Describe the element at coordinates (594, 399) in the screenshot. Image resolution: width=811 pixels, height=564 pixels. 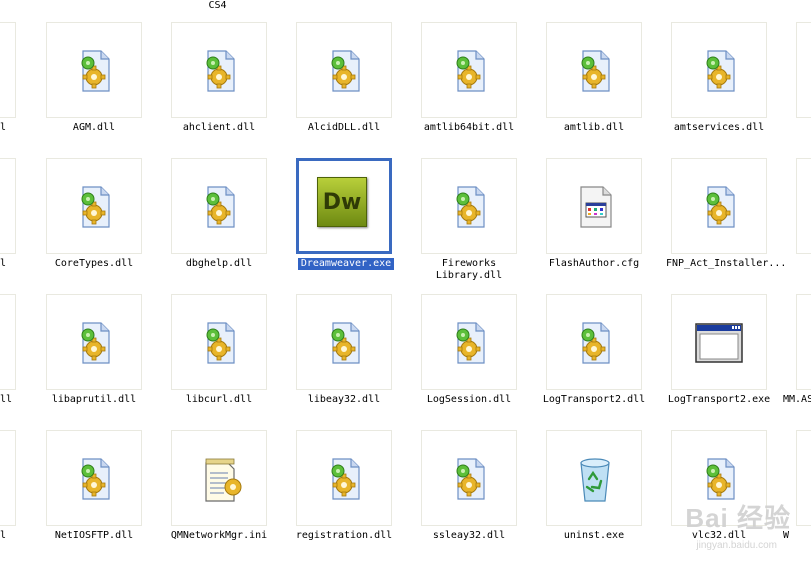
I see `file-name-label: LogTransport2.dll` at that location.